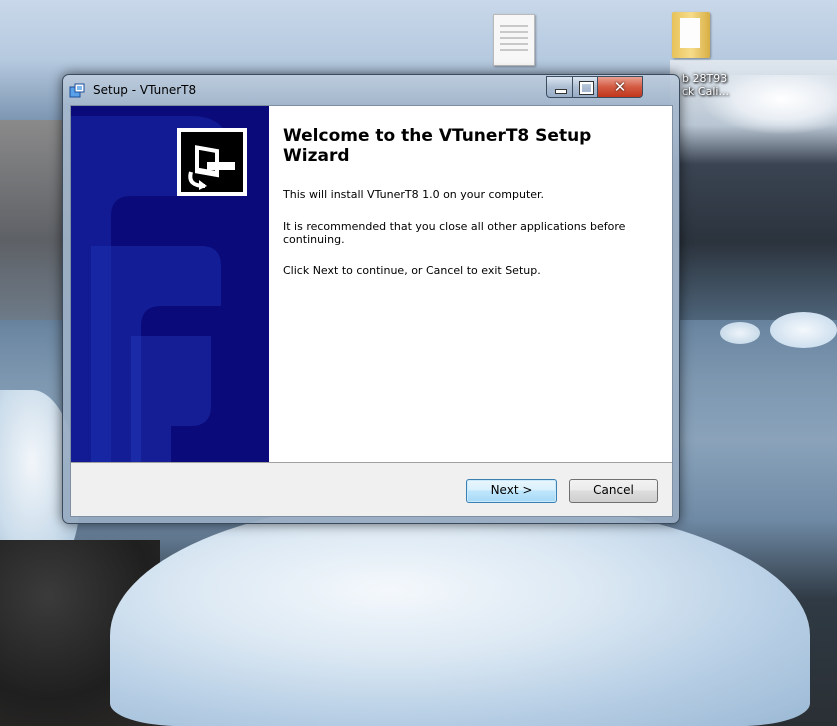  I want to click on maximize-icon, so click(586, 88).